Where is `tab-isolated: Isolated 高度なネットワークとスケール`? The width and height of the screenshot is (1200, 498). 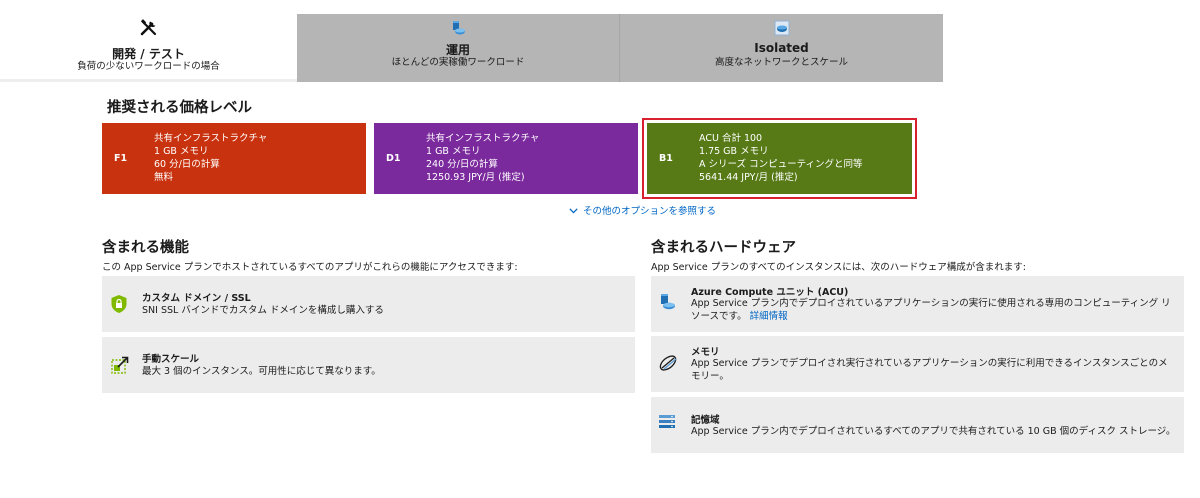
tab-isolated: Isolated 高度なネットワークとスケール is located at coordinates (781, 48).